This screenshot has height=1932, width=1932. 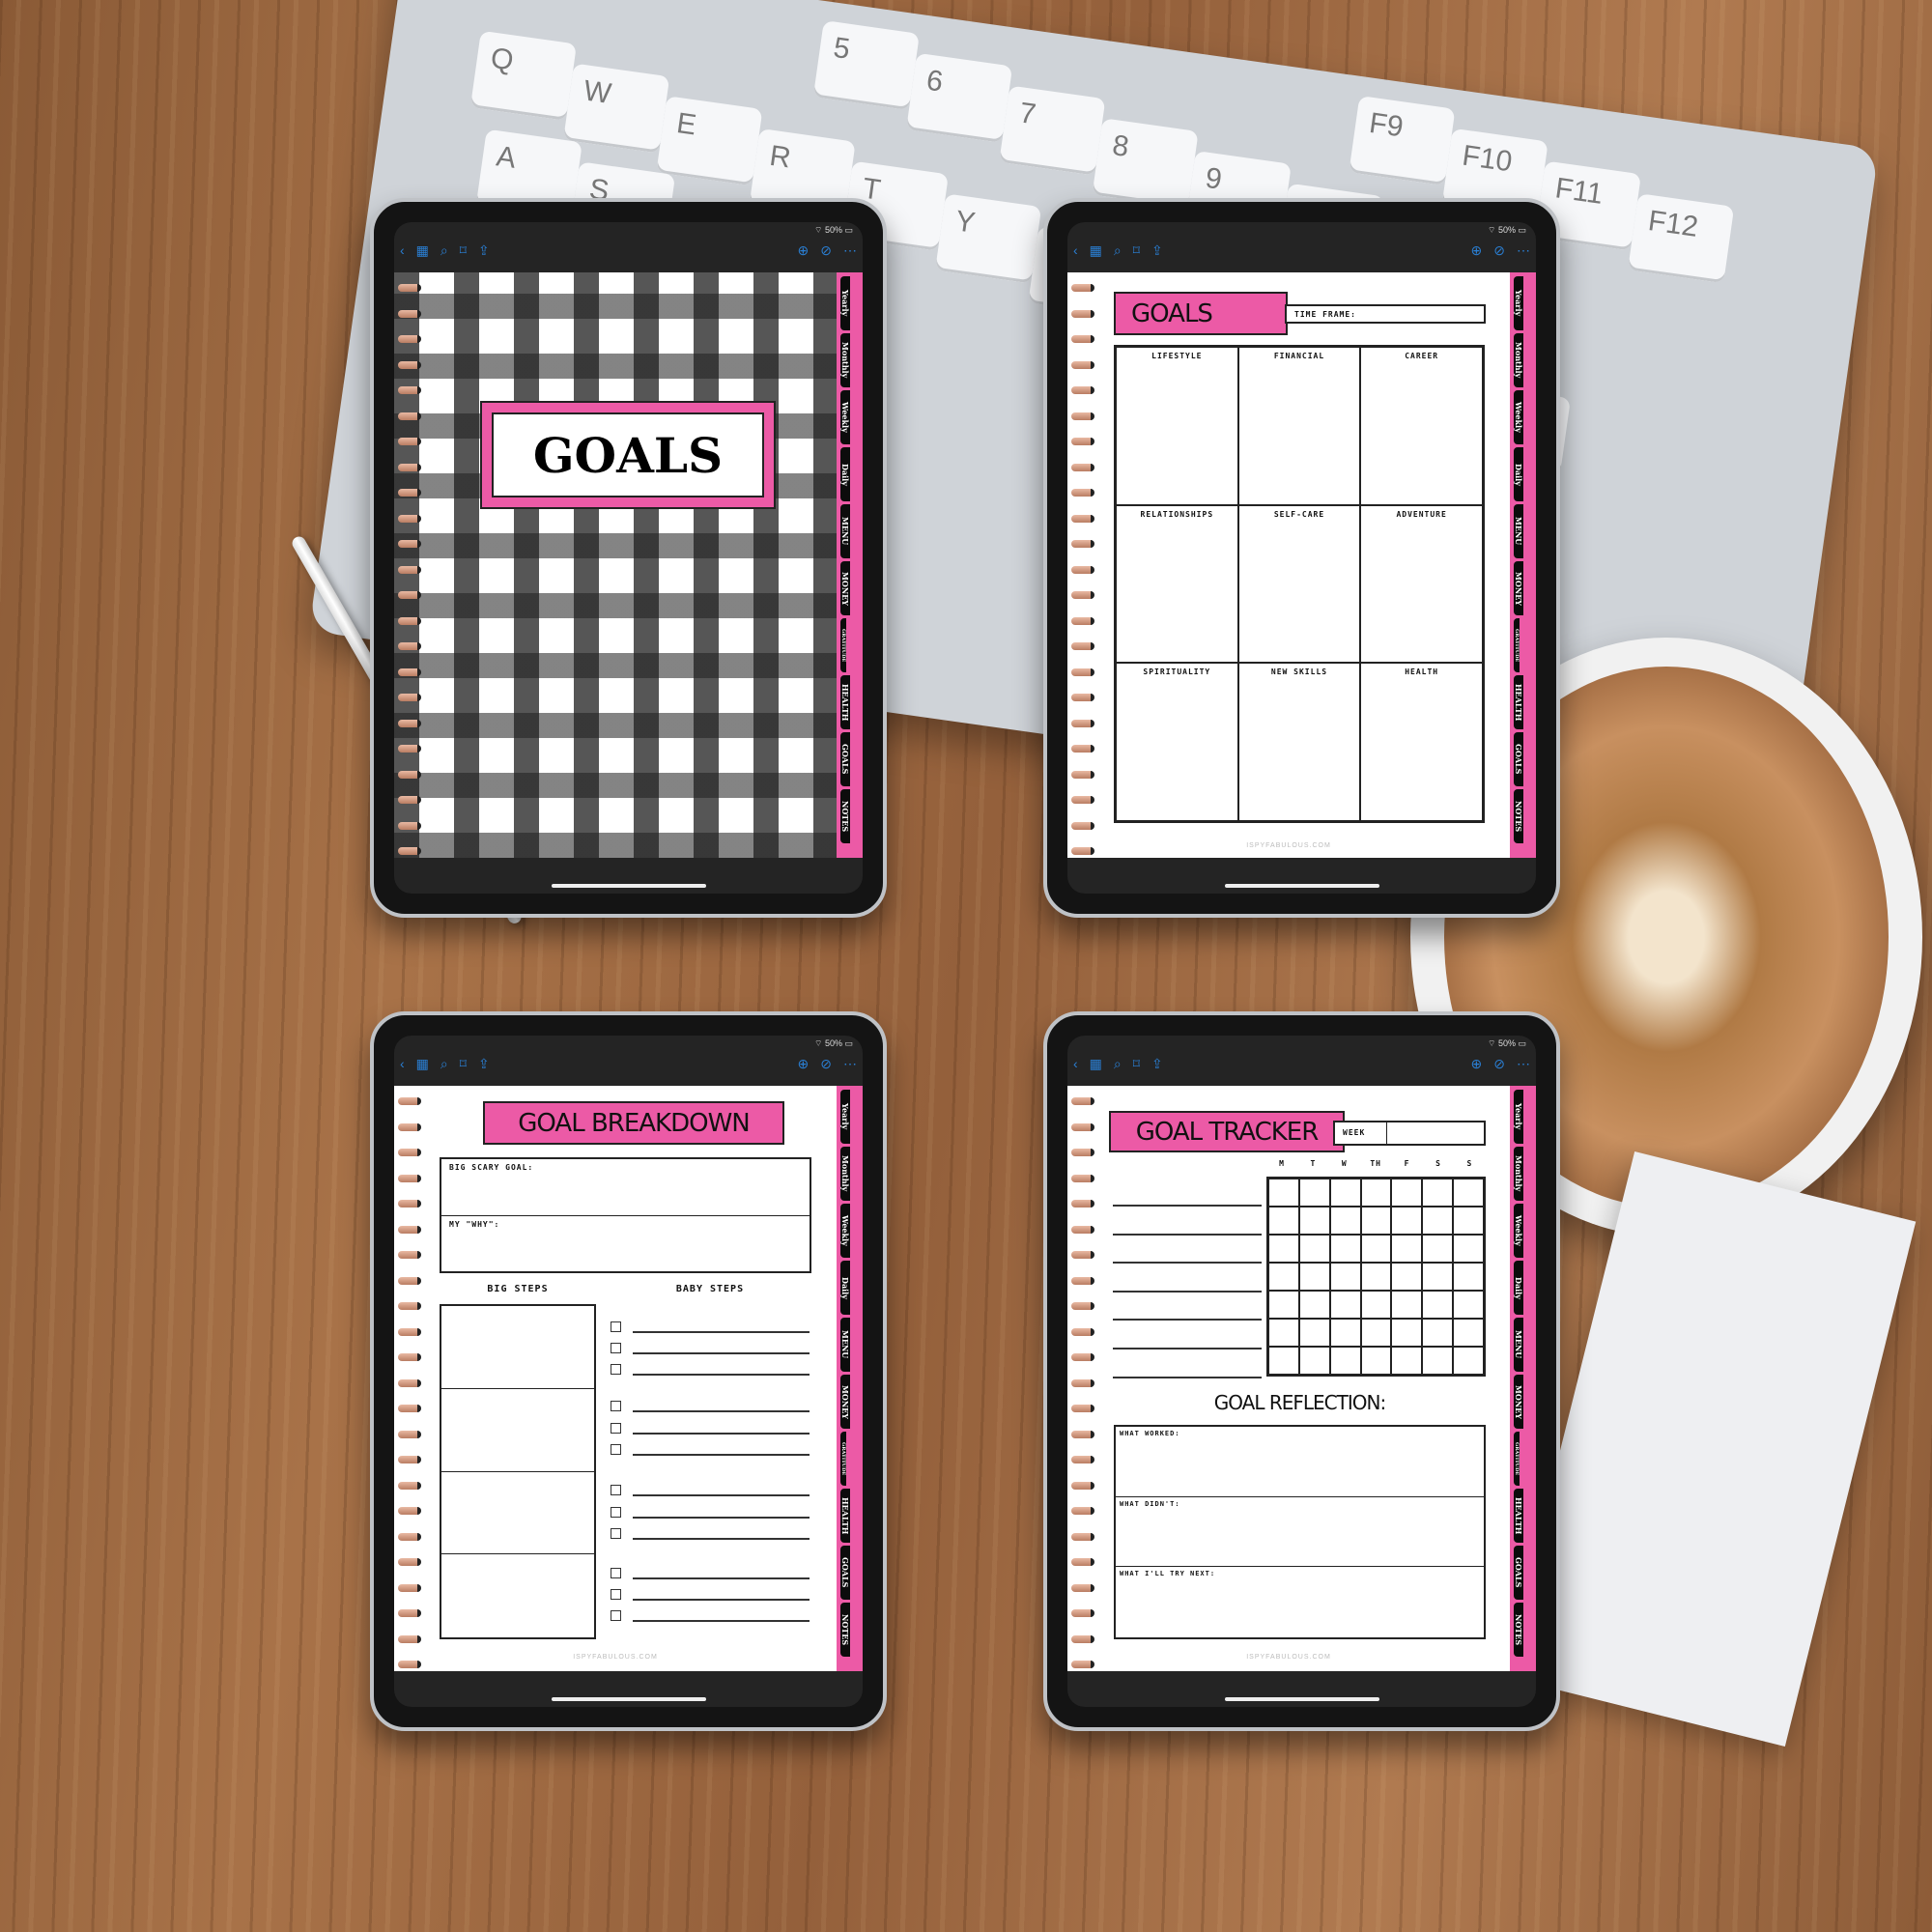 What do you see at coordinates (1300, 1532) in the screenshot?
I see `reflection-field: WHAT DIDN'T:` at bounding box center [1300, 1532].